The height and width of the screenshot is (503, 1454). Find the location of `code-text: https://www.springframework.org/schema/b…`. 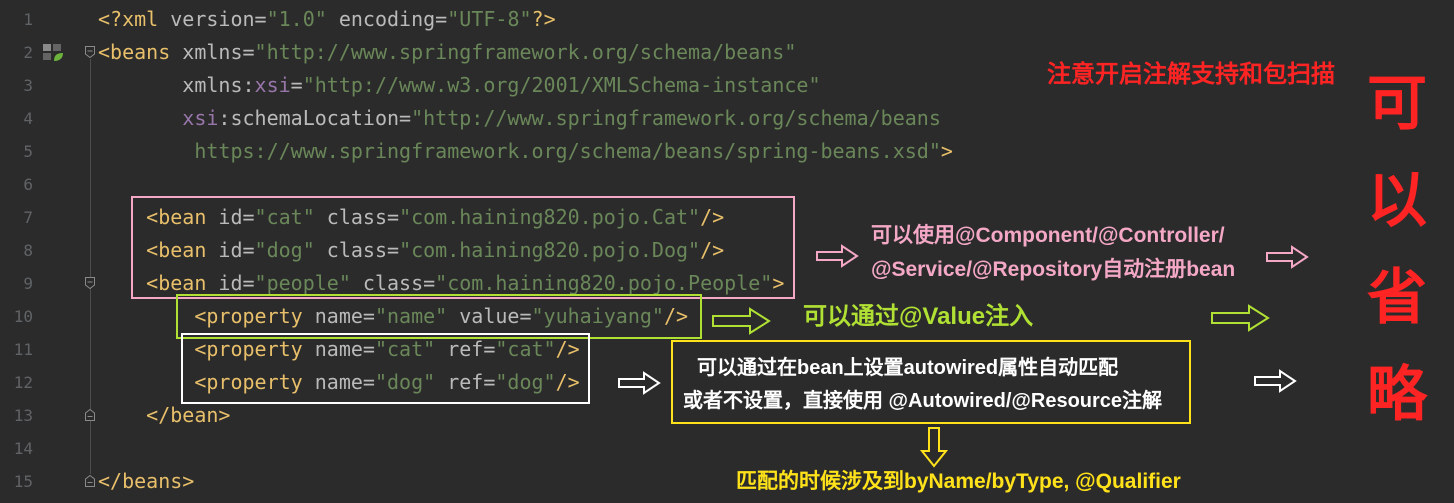

code-text: https://www.springframework.org/schema/b… is located at coordinates (525, 151).